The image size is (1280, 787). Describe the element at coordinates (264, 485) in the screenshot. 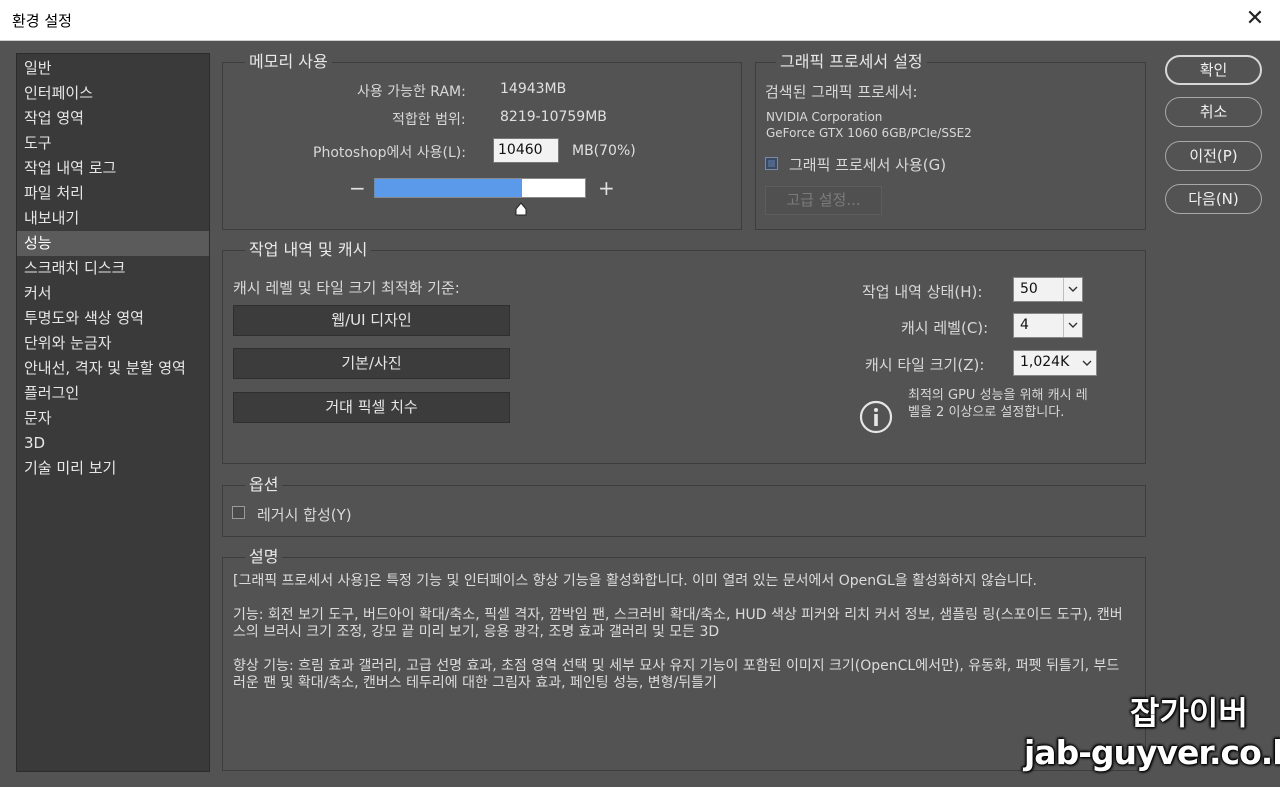

I see `options-legend: 옵션` at that location.